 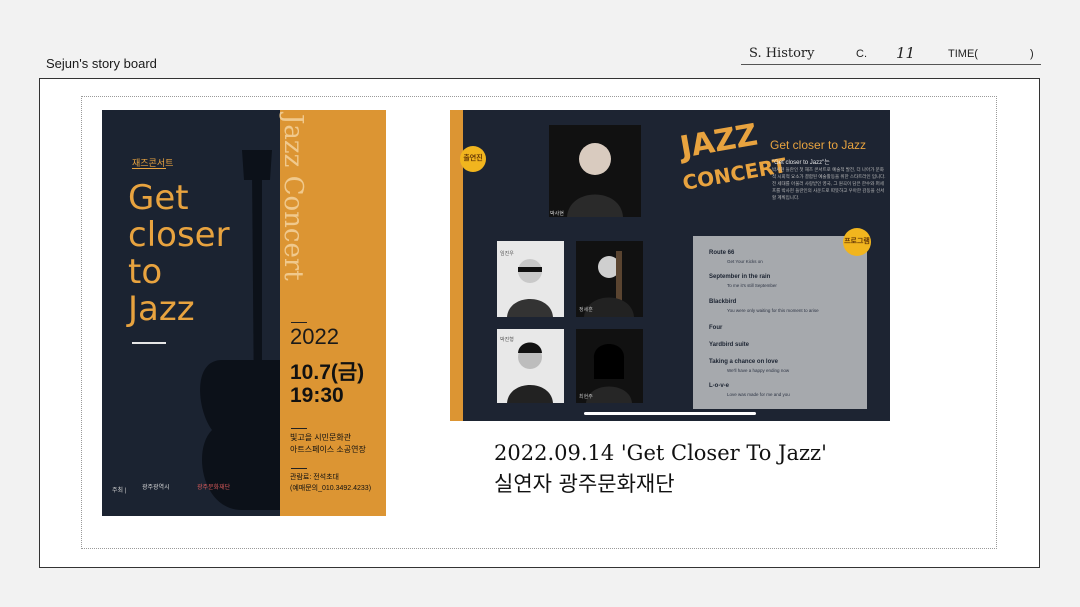 What do you see at coordinates (782, 53) in the screenshot?
I see `section-label: S. History` at bounding box center [782, 53].